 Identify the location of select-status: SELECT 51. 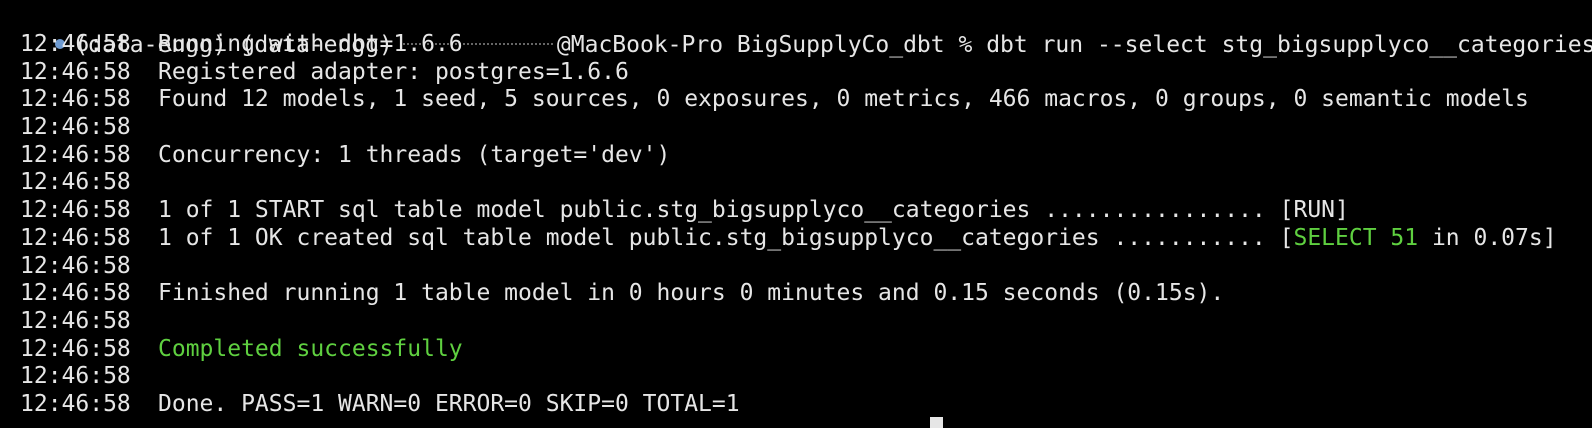
(1356, 237).